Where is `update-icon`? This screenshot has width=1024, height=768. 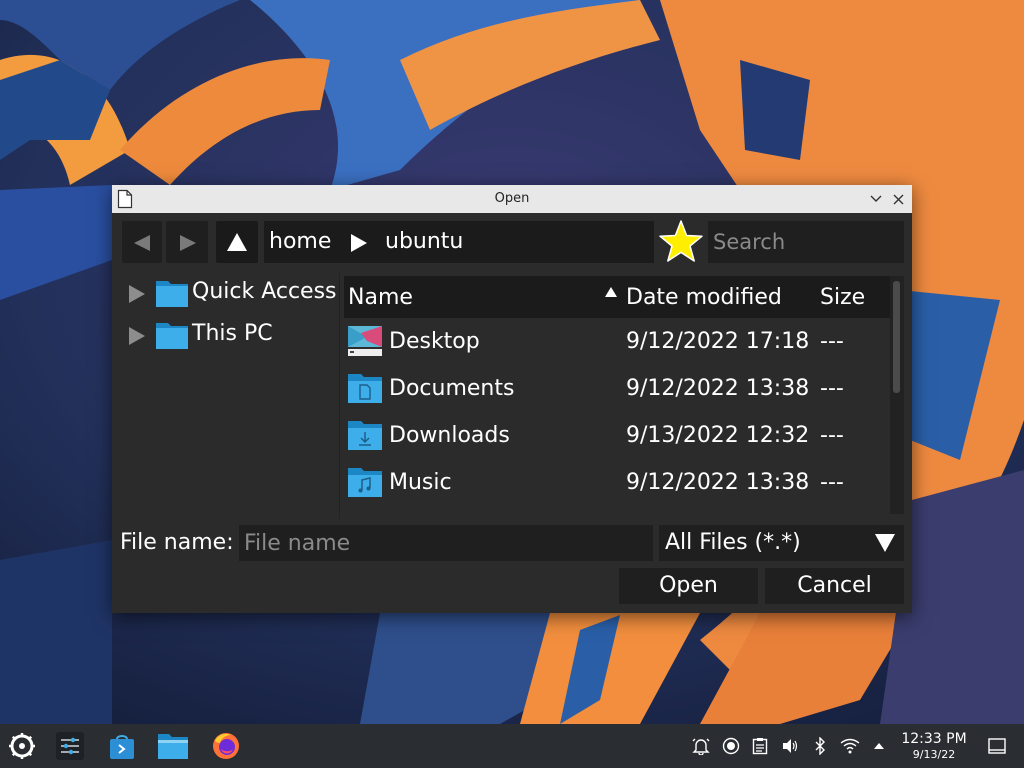
update-icon is located at coordinates (731, 746).